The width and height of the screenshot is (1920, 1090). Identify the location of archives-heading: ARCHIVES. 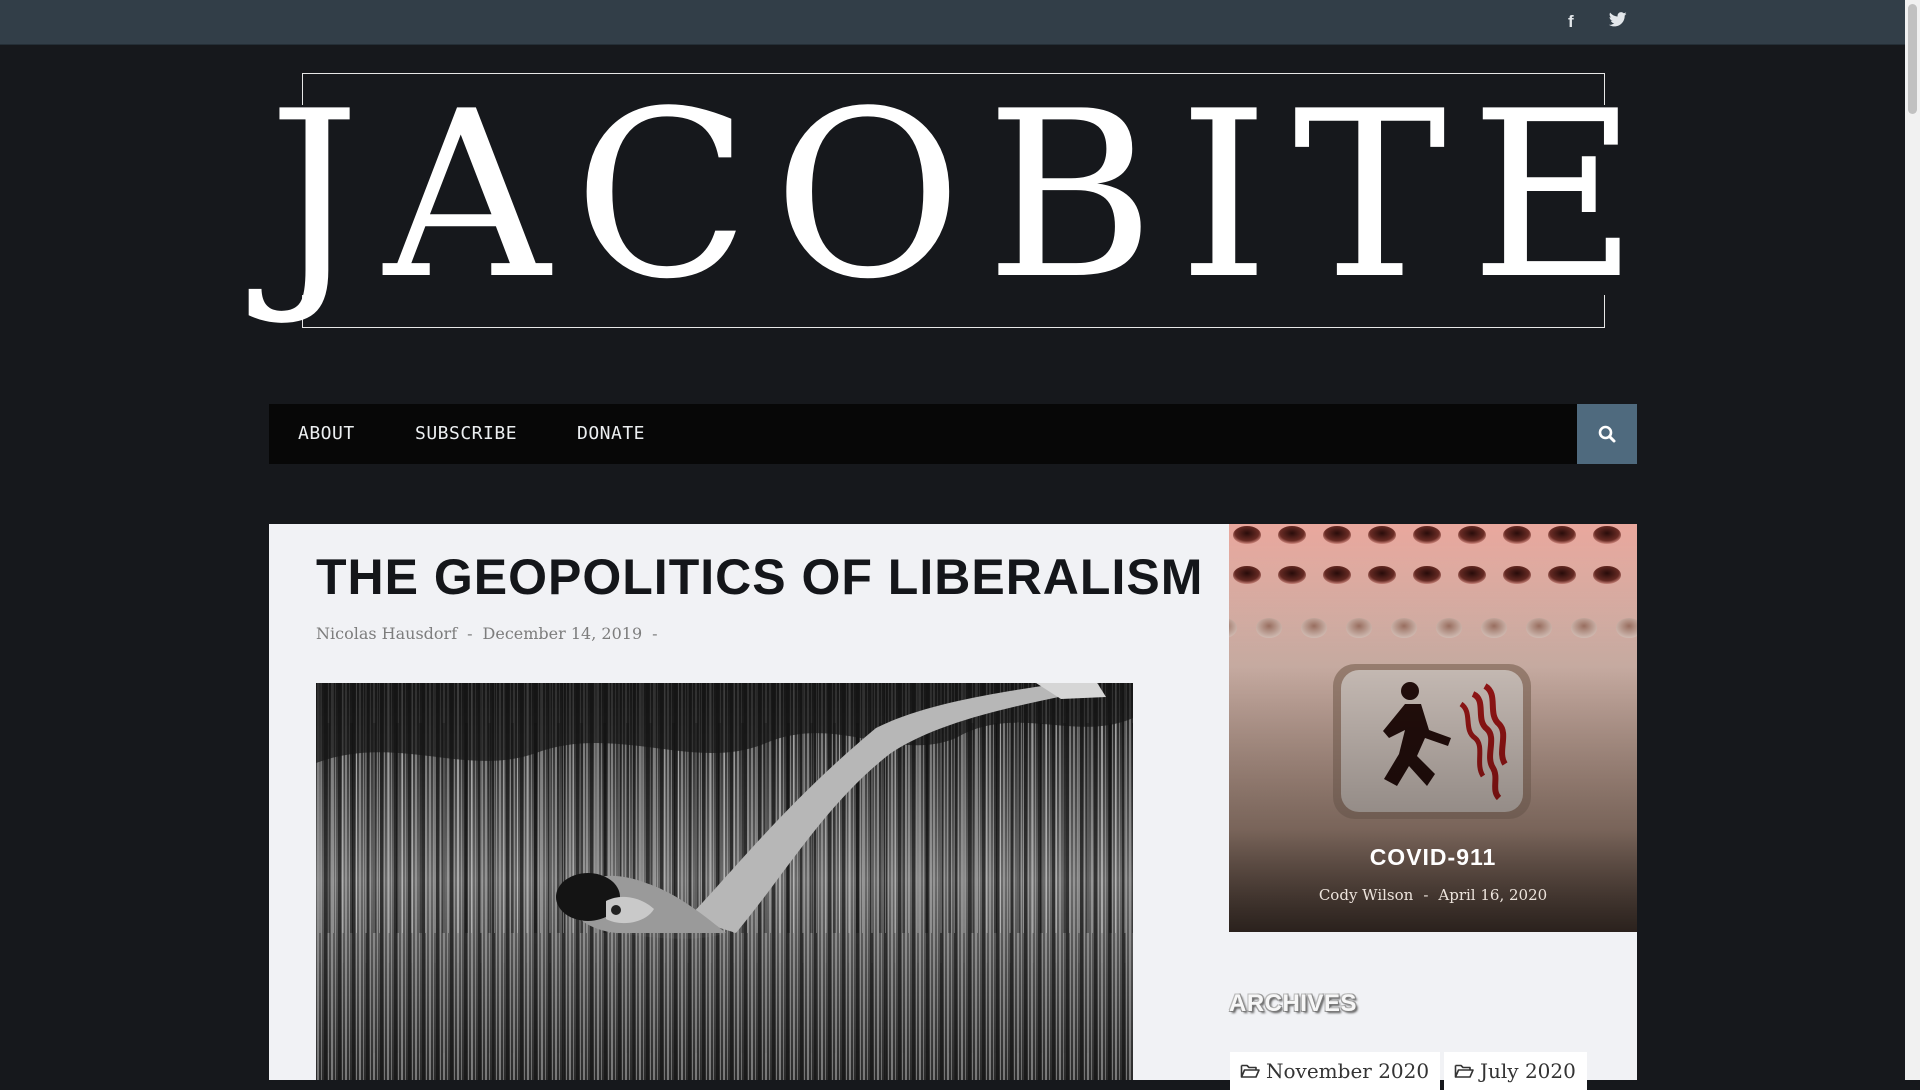
(1293, 1003).